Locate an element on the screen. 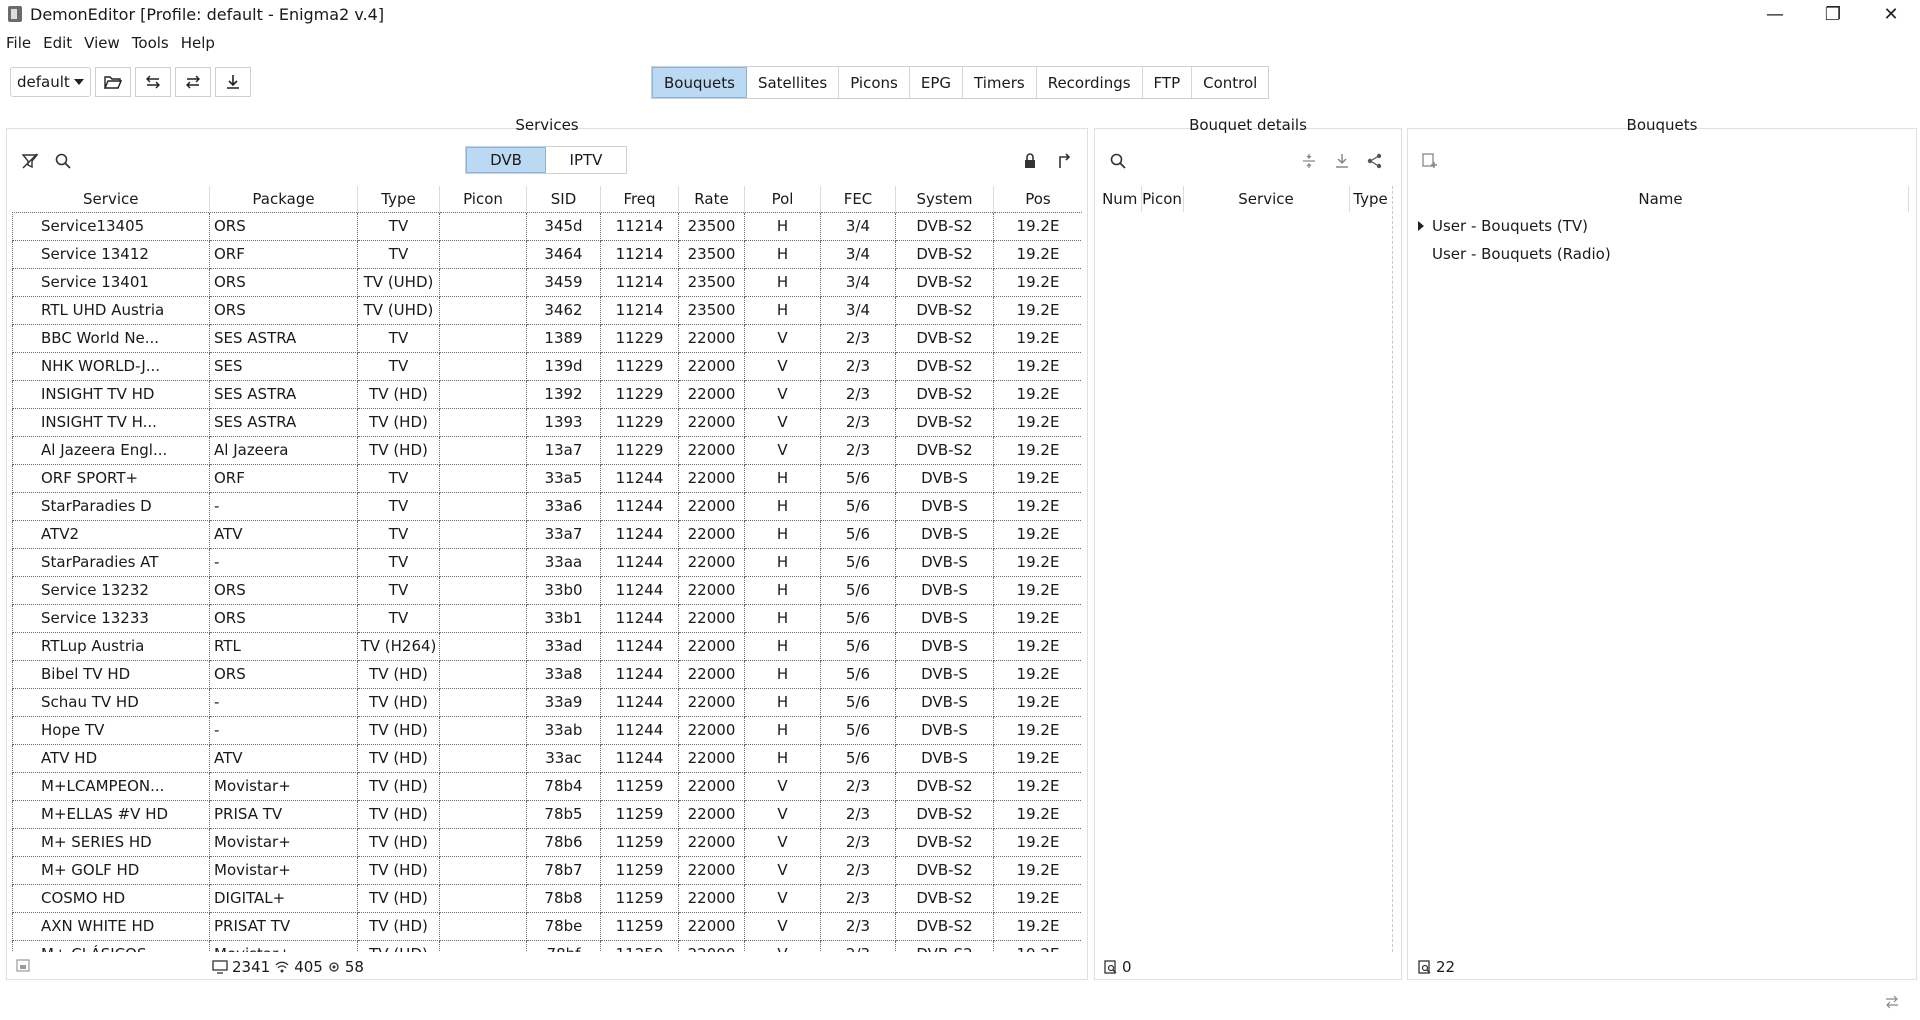 This screenshot has height=1020, width=1920. iptv-mode-button: IPTV is located at coordinates (586, 160).